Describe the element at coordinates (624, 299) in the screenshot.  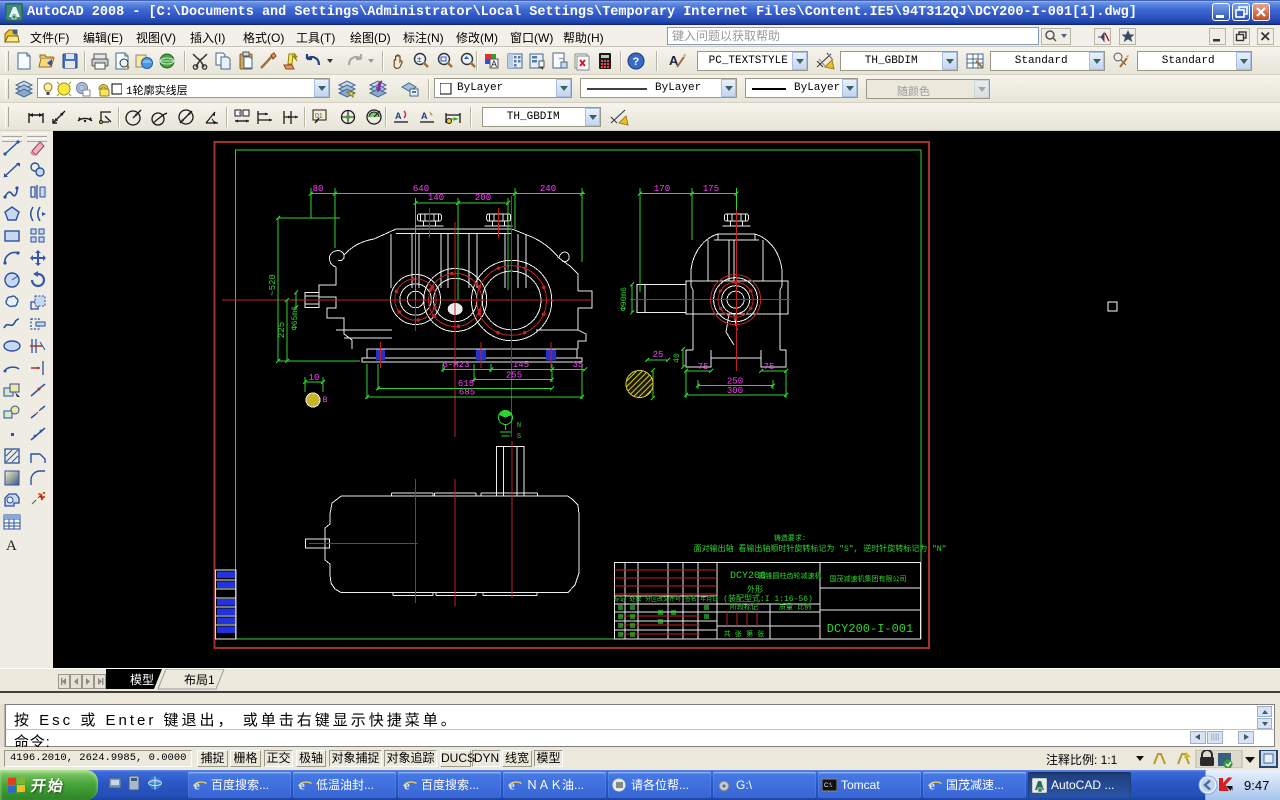
I see `svg-text: Φ90m6` at that location.